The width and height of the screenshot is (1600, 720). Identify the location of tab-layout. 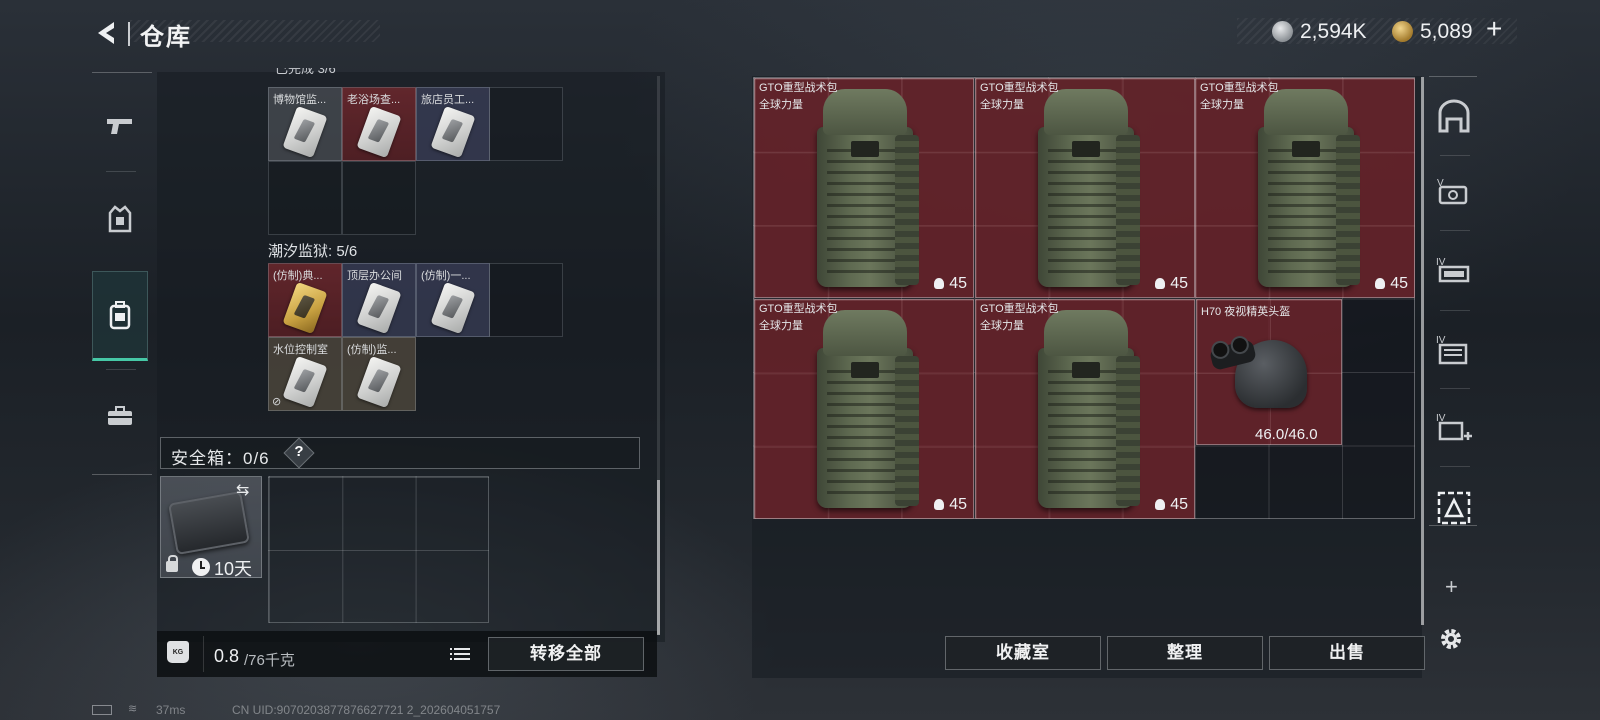
(1454, 508).